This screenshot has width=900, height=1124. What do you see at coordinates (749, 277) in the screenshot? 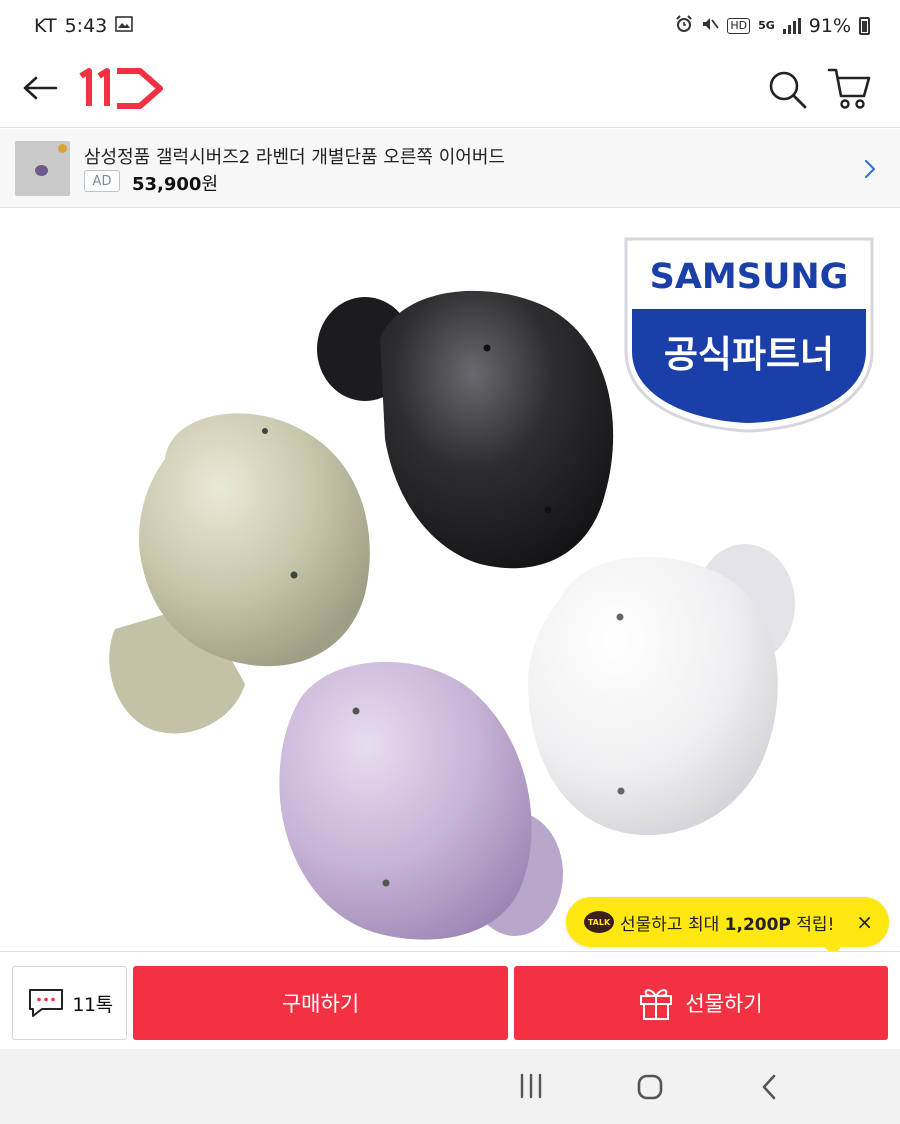
I see `badge-brand-text: SAMSUNG` at bounding box center [749, 277].